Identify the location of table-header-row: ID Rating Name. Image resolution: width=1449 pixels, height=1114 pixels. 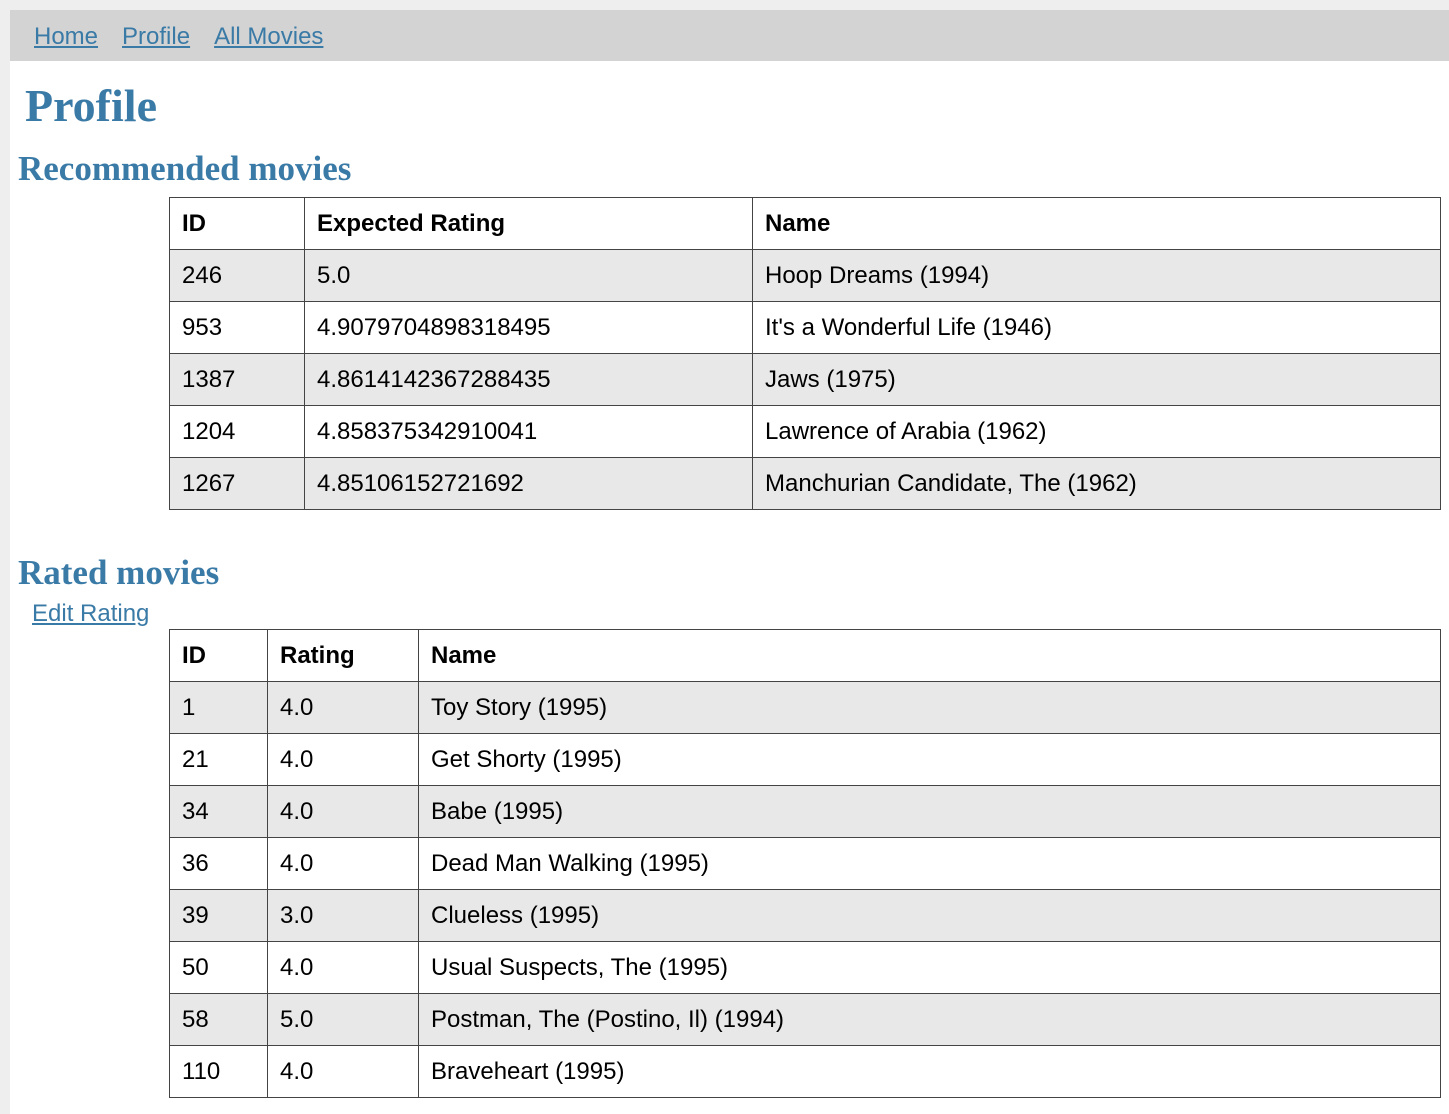
(805, 655).